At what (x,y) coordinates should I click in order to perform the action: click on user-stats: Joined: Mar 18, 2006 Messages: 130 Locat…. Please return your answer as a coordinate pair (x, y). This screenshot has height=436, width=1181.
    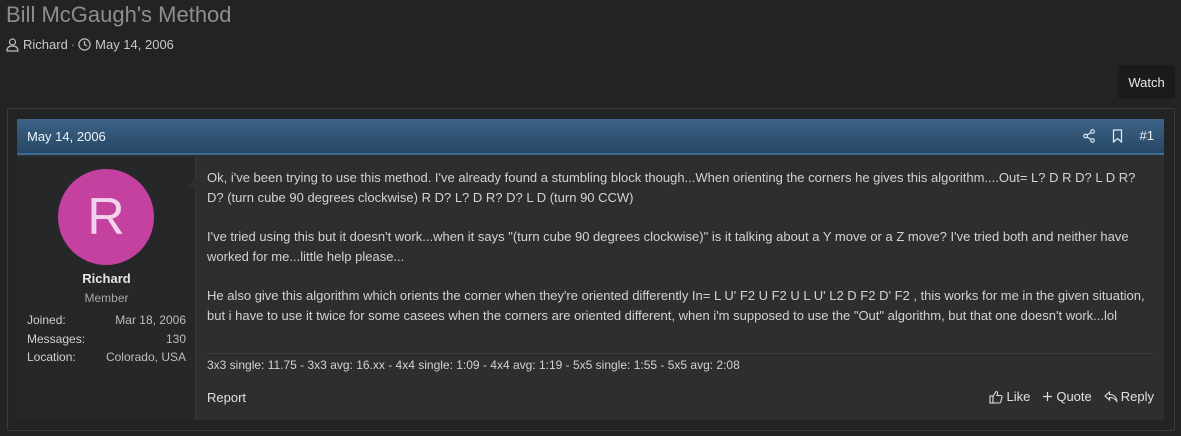
    Looking at the image, I should click on (106, 341).